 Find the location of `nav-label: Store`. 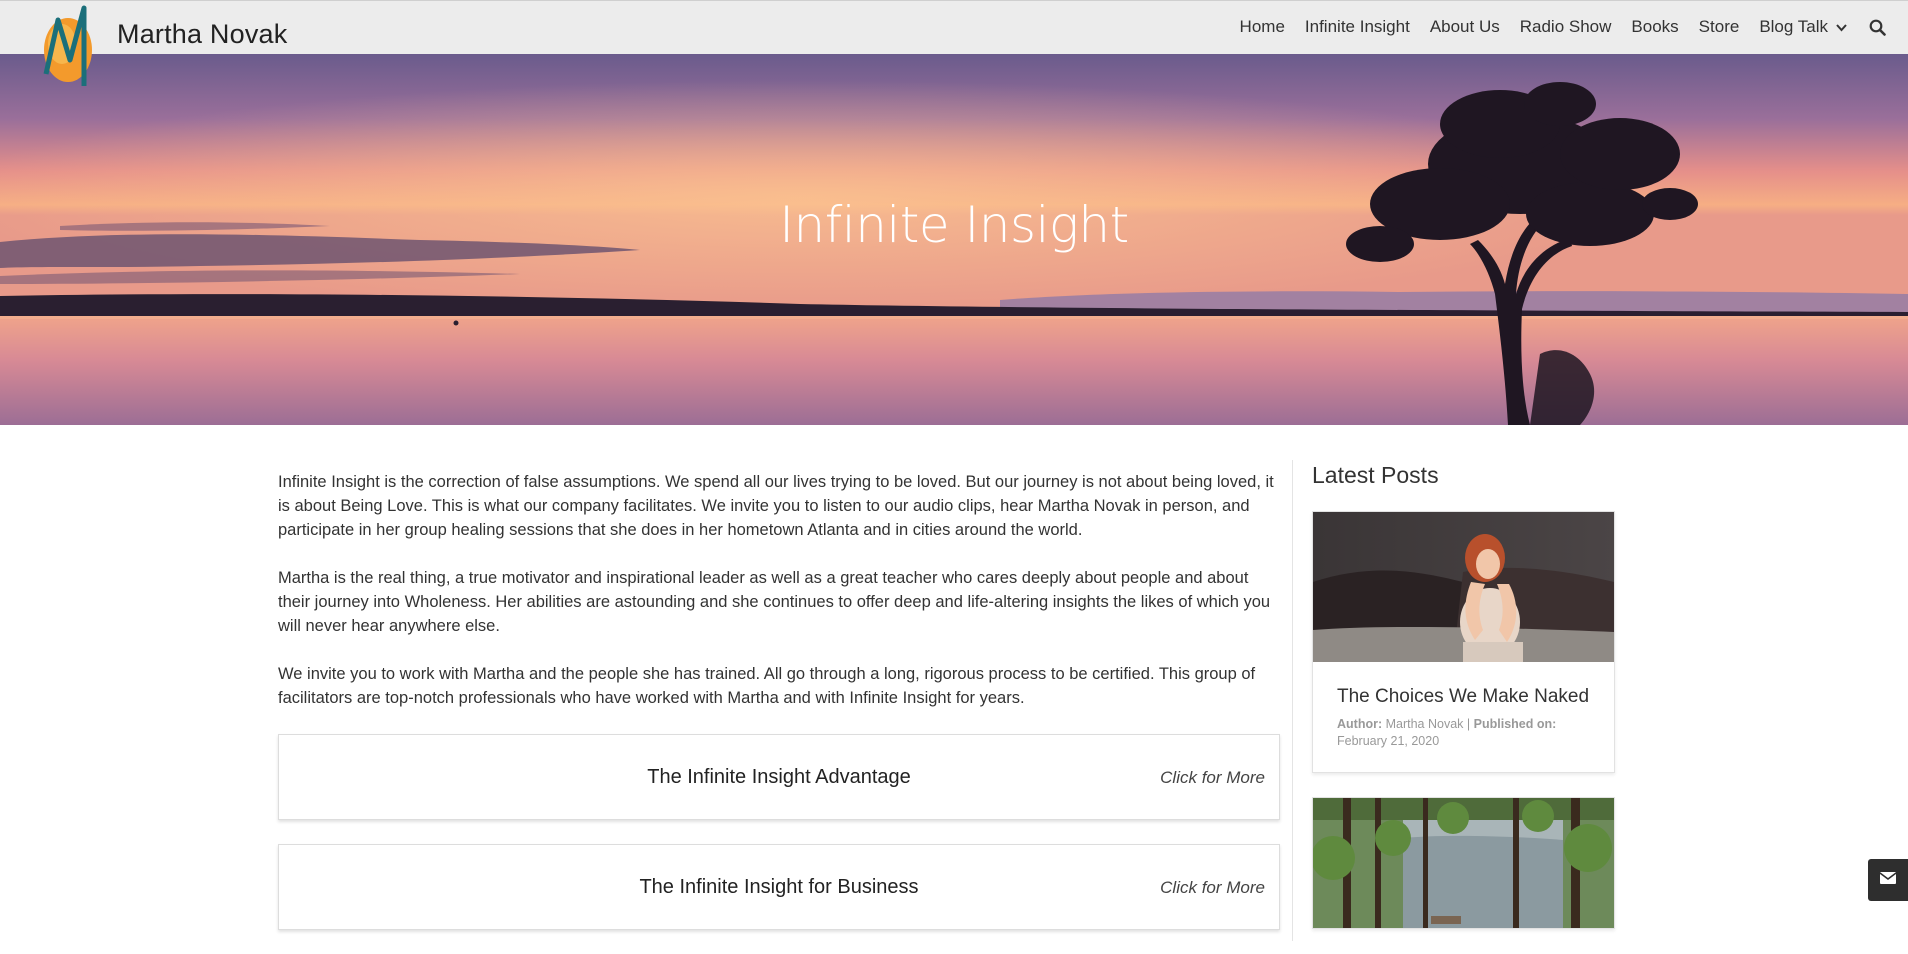

nav-label: Store is located at coordinates (1719, 26).